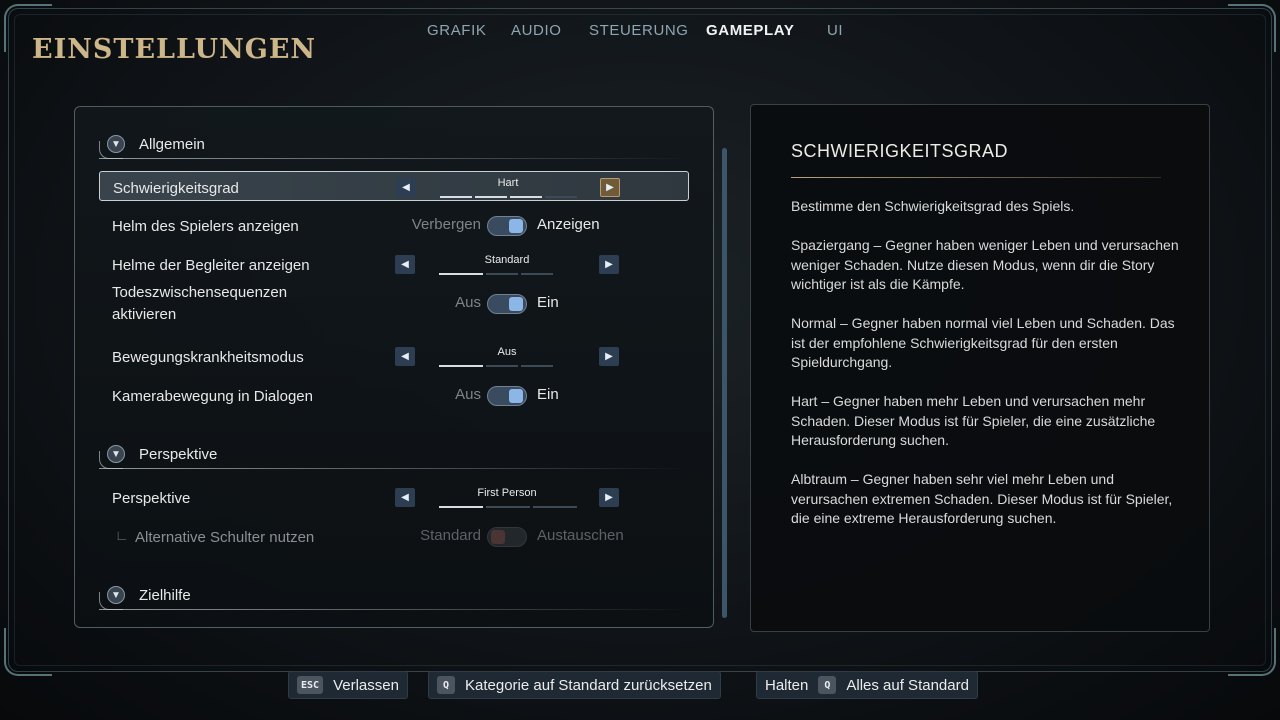 The width and height of the screenshot is (1280, 720). I want to click on section-label: Zielhilfe, so click(165, 595).